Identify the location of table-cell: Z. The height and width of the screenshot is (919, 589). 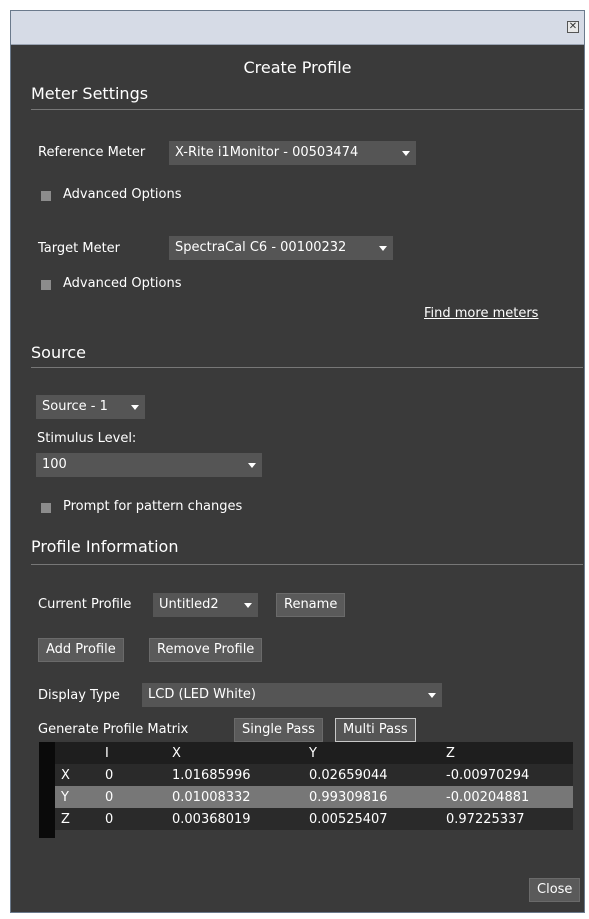
(68, 819).